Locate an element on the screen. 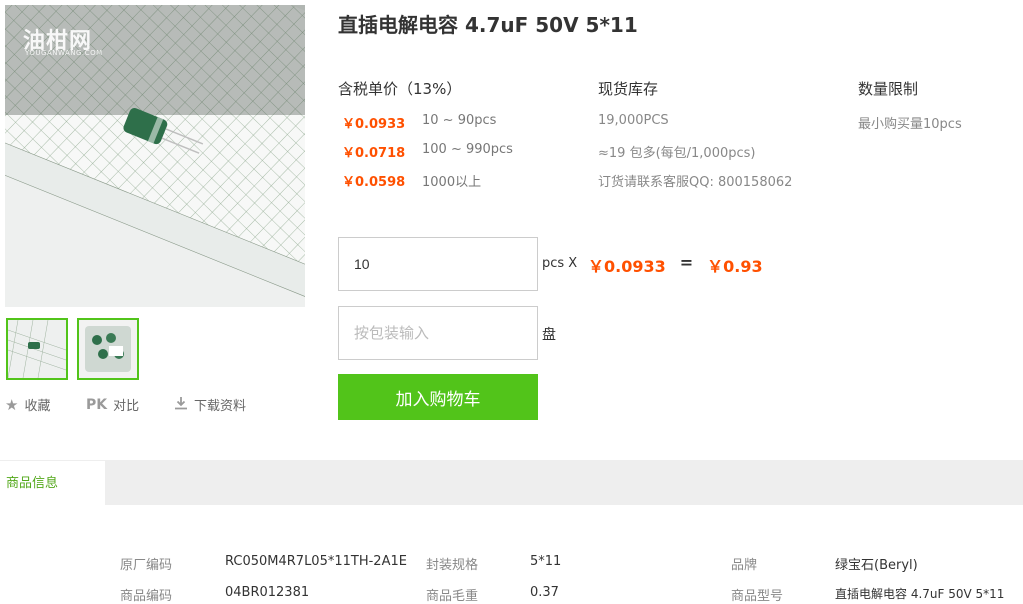 This screenshot has width=1023, height=604. star-icon: ★ is located at coordinates (12, 404).